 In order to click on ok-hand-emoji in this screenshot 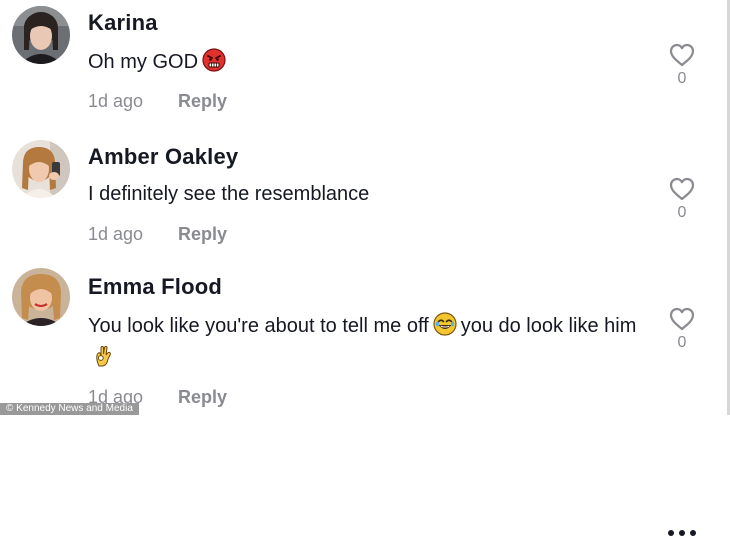, I will do `click(104, 356)`.